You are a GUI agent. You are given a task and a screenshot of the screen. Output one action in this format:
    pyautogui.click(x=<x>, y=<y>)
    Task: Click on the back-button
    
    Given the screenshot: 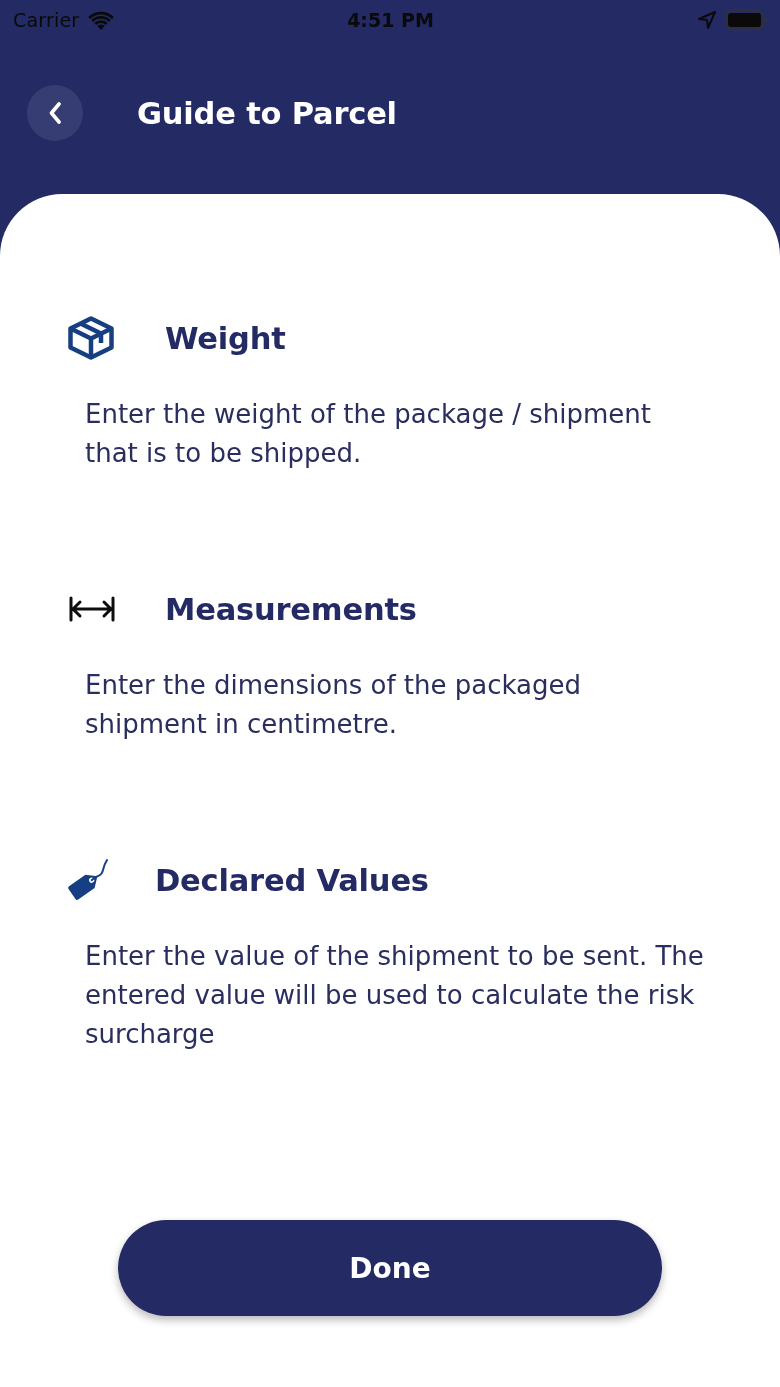 What is the action you would take?
    pyautogui.click(x=55, y=113)
    